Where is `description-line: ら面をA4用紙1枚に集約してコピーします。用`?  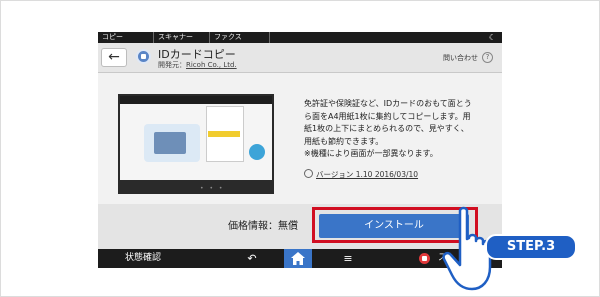
description-line: ら面をA4用紙1枚に集約してコピーします。用 is located at coordinates (387, 116).